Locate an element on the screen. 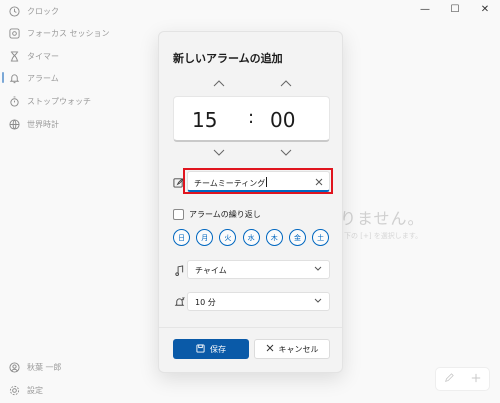 This screenshot has width=500, height=403. minute-value: 00 is located at coordinates (282, 120).